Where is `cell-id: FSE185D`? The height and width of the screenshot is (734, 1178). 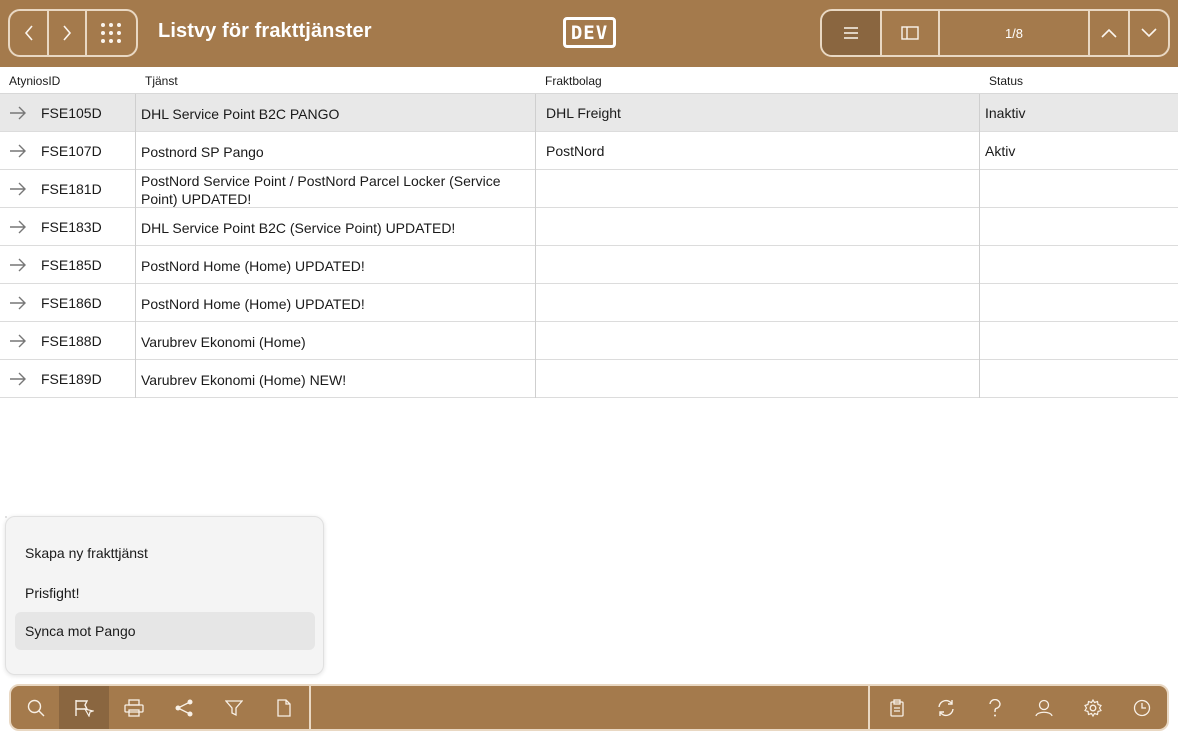 cell-id: FSE185D is located at coordinates (71, 265).